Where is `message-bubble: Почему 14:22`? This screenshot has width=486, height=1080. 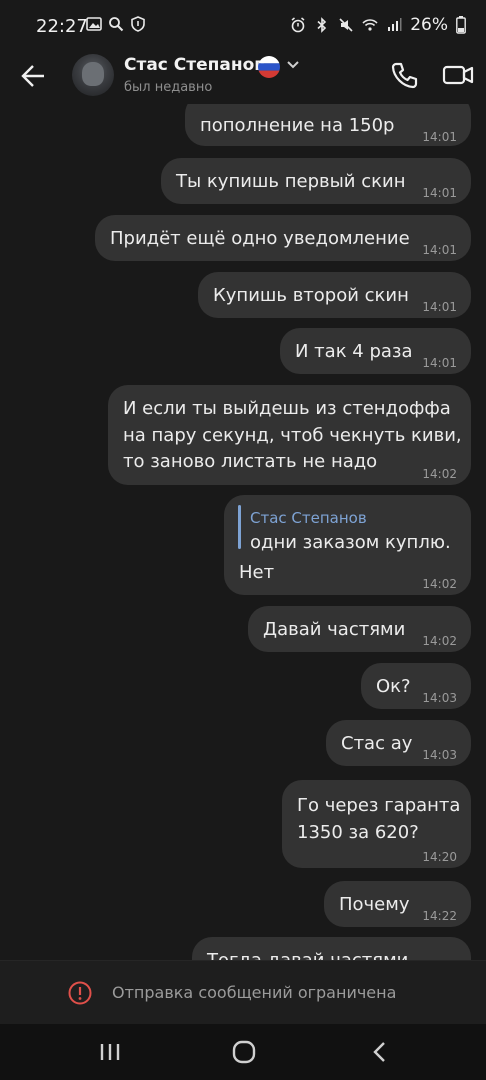 message-bubble: Почему 14:22 is located at coordinates (397, 904).